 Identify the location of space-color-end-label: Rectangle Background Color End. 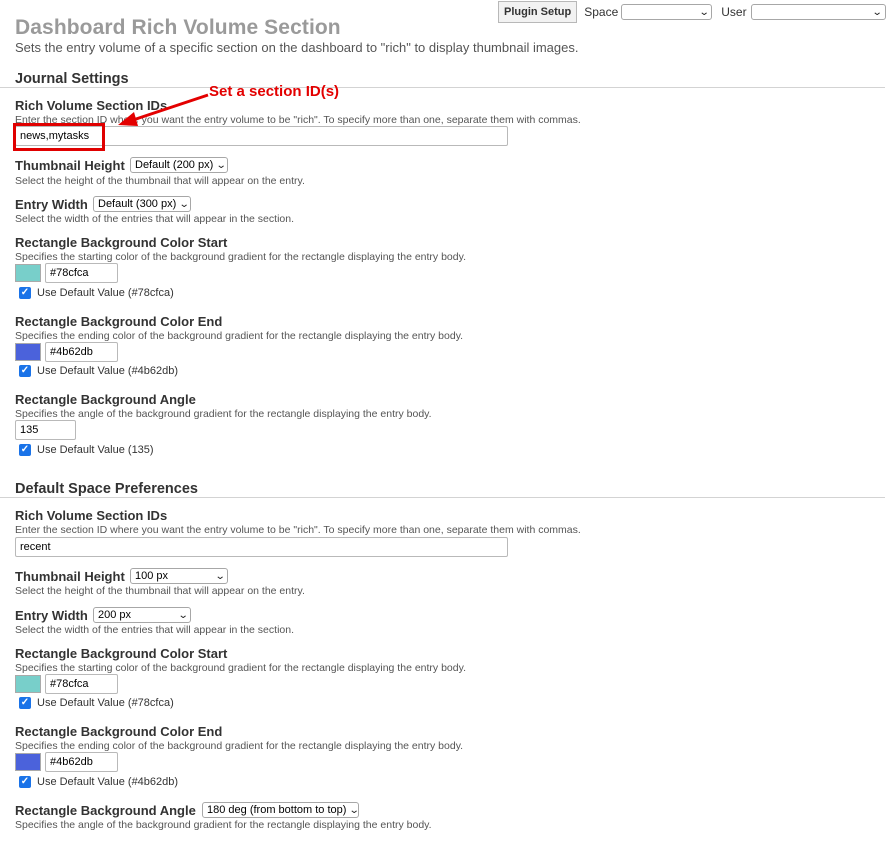
(119, 731).